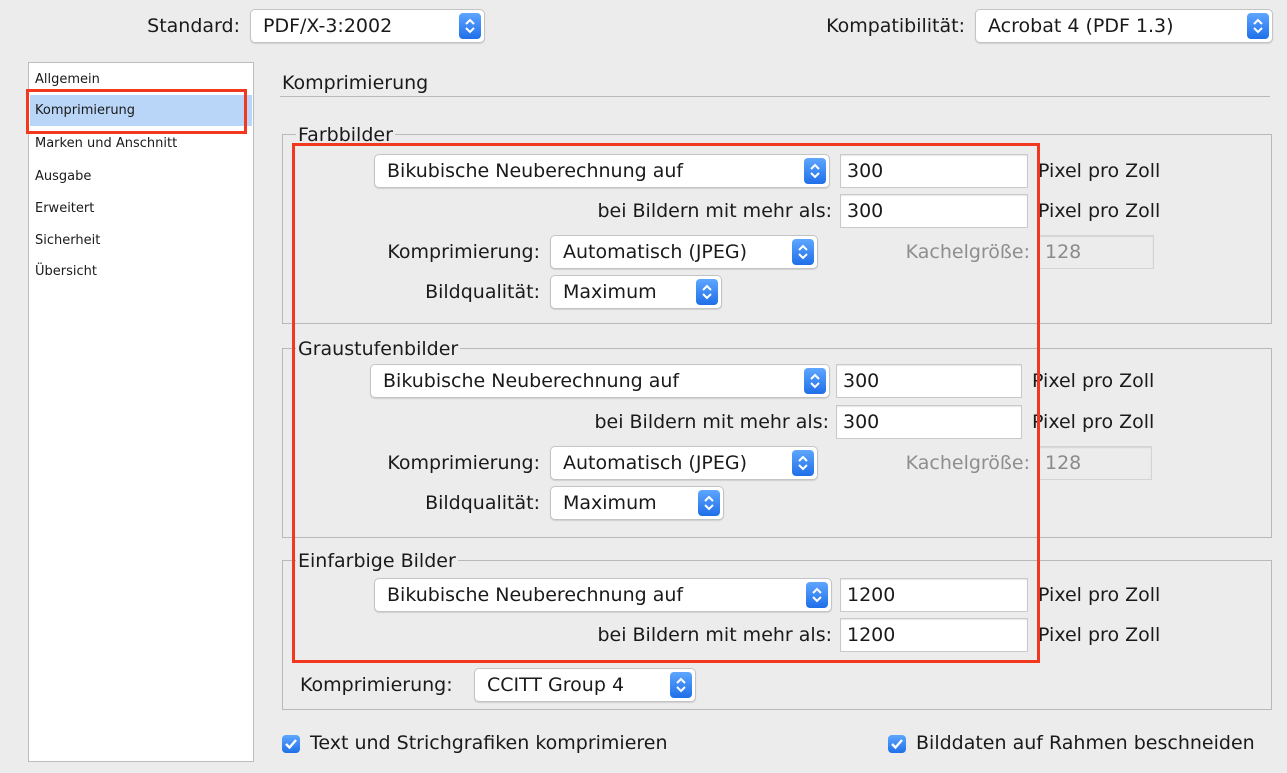 This screenshot has width=1287, height=773. I want to click on mono-compression-select: CCITT Group 4, so click(585, 685).